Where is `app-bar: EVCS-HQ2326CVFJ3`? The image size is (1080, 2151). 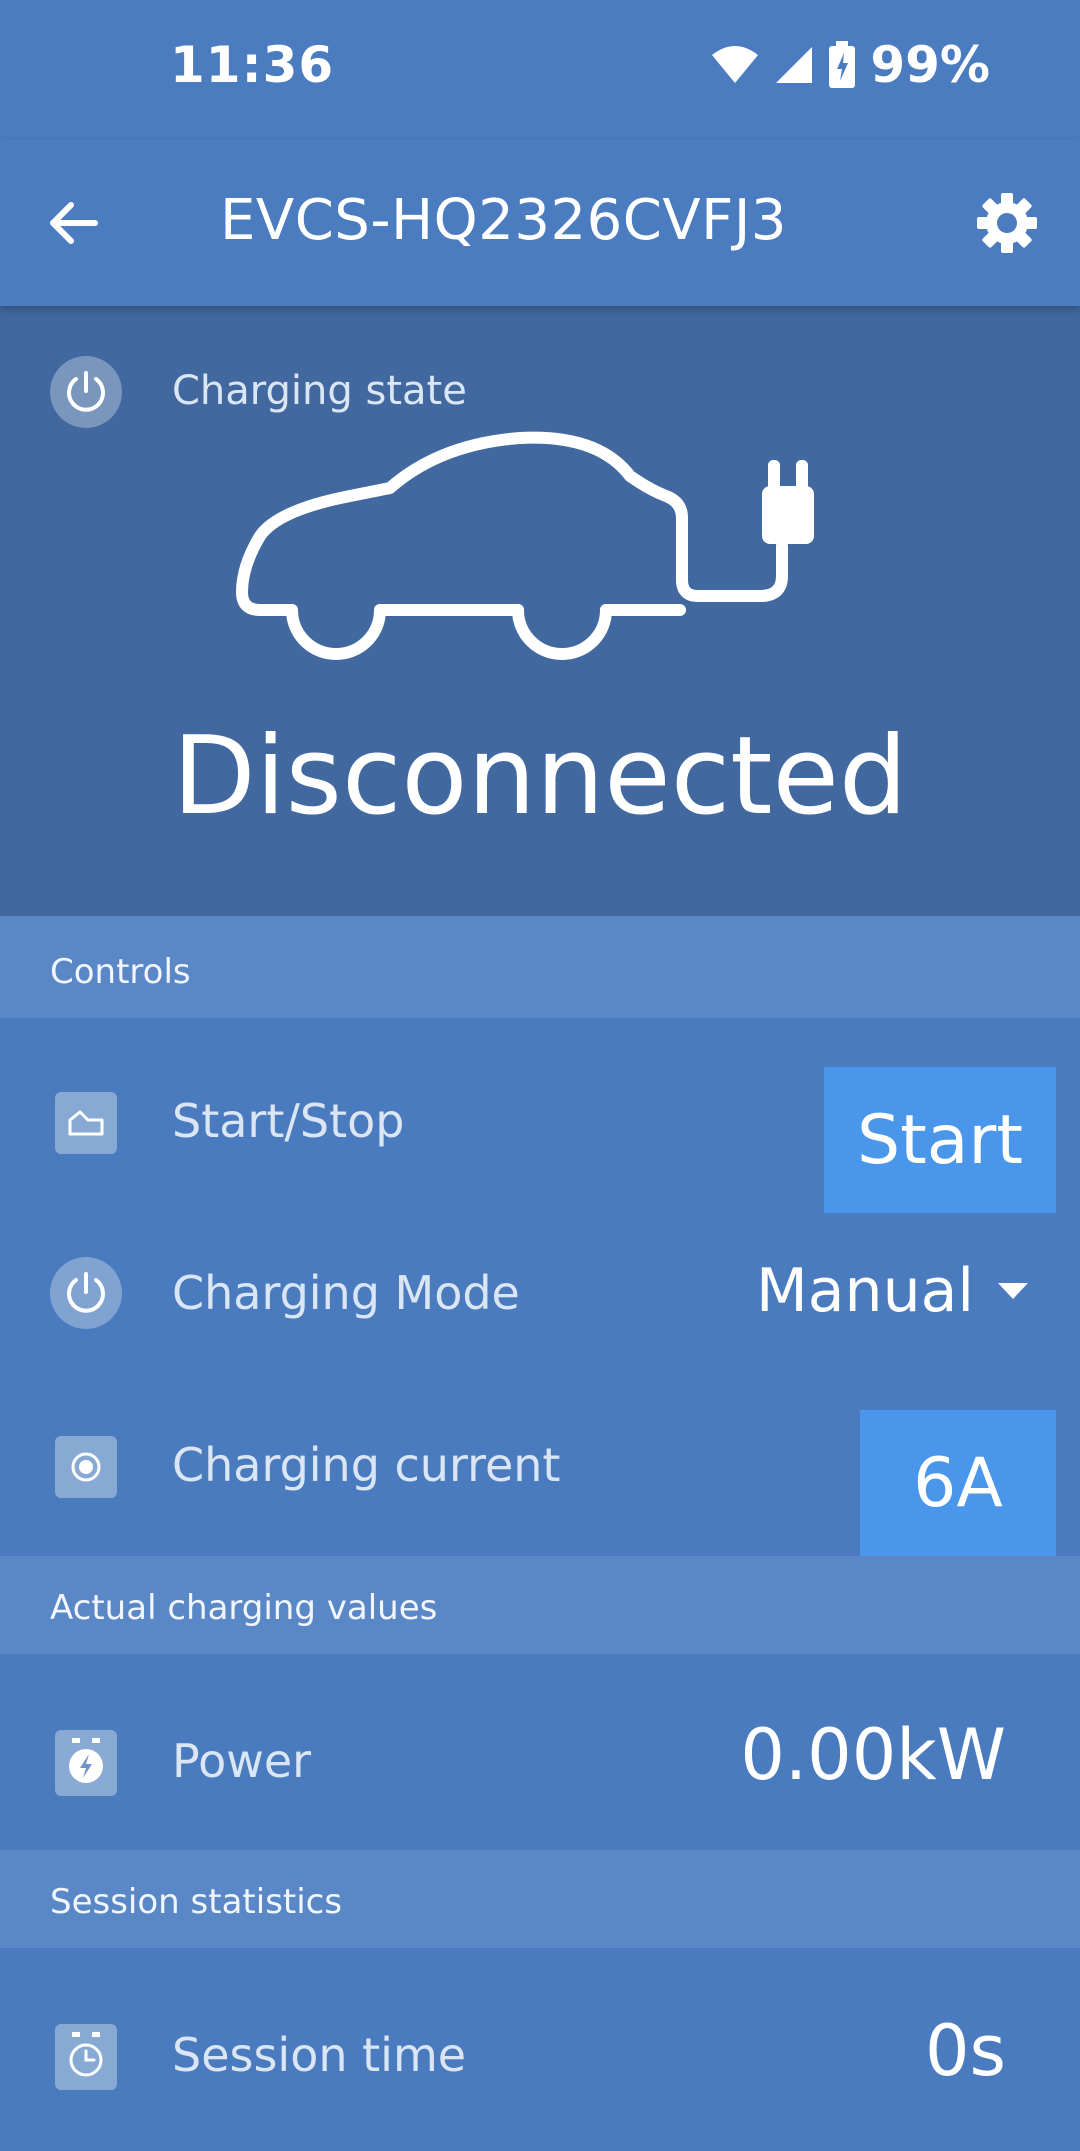
app-bar: EVCS-HQ2326CVFJ3 is located at coordinates (540, 223).